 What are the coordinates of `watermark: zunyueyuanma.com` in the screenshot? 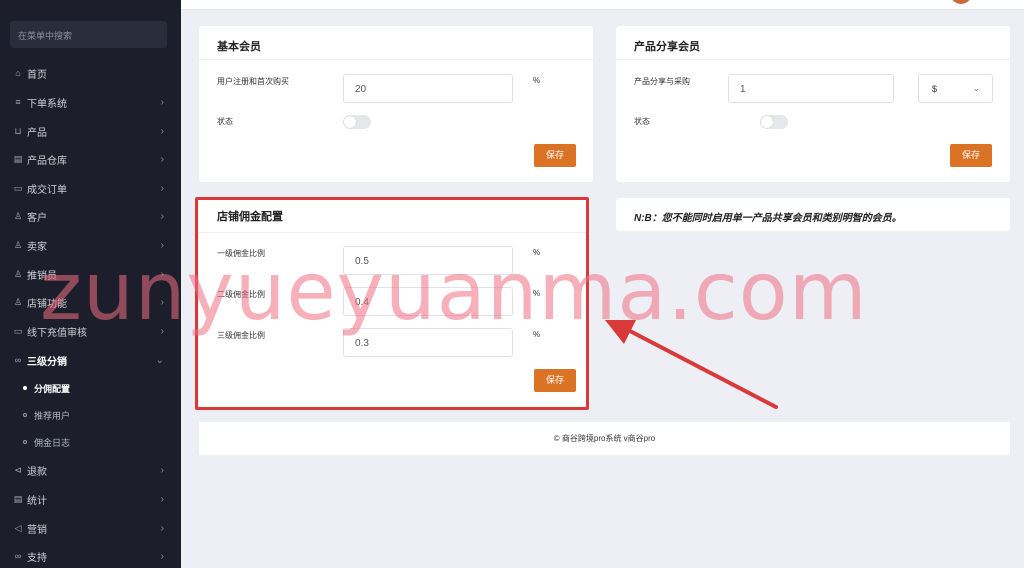 It's located at (454, 291).